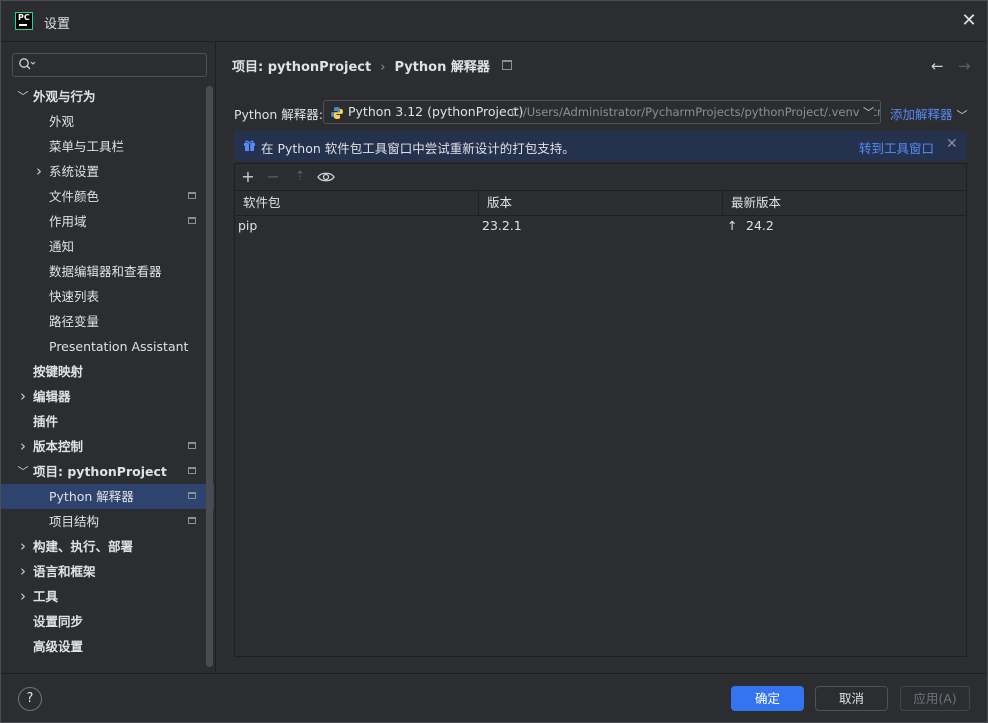  What do you see at coordinates (760, 225) in the screenshot?
I see `package-latest-version: 24.2` at bounding box center [760, 225].